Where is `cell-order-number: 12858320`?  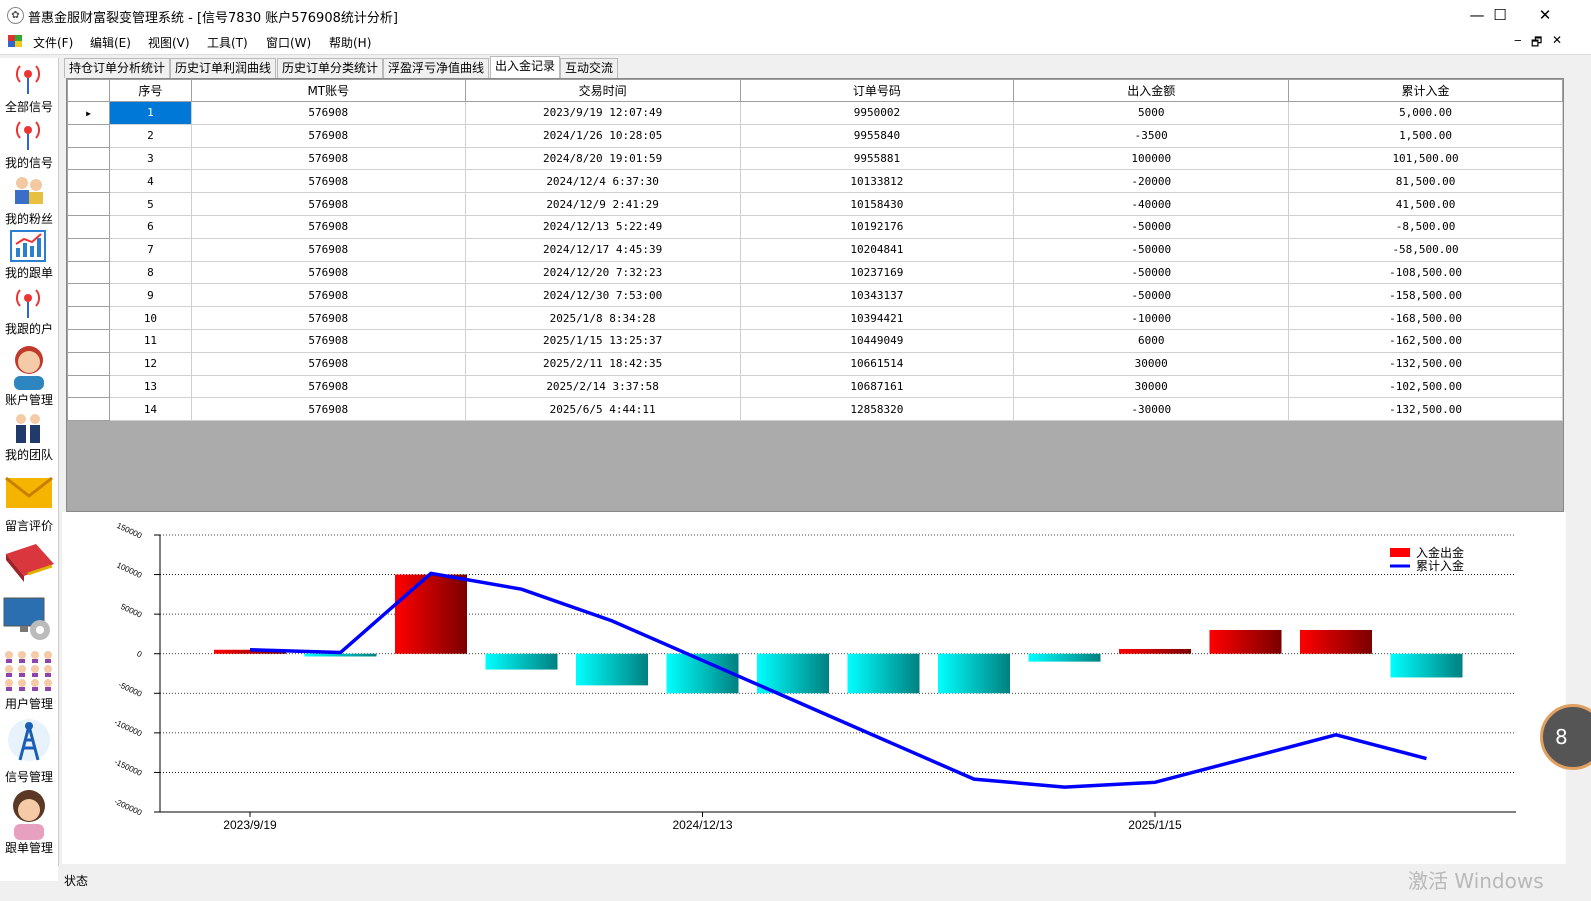
cell-order-number: 12858320 is located at coordinates (877, 409).